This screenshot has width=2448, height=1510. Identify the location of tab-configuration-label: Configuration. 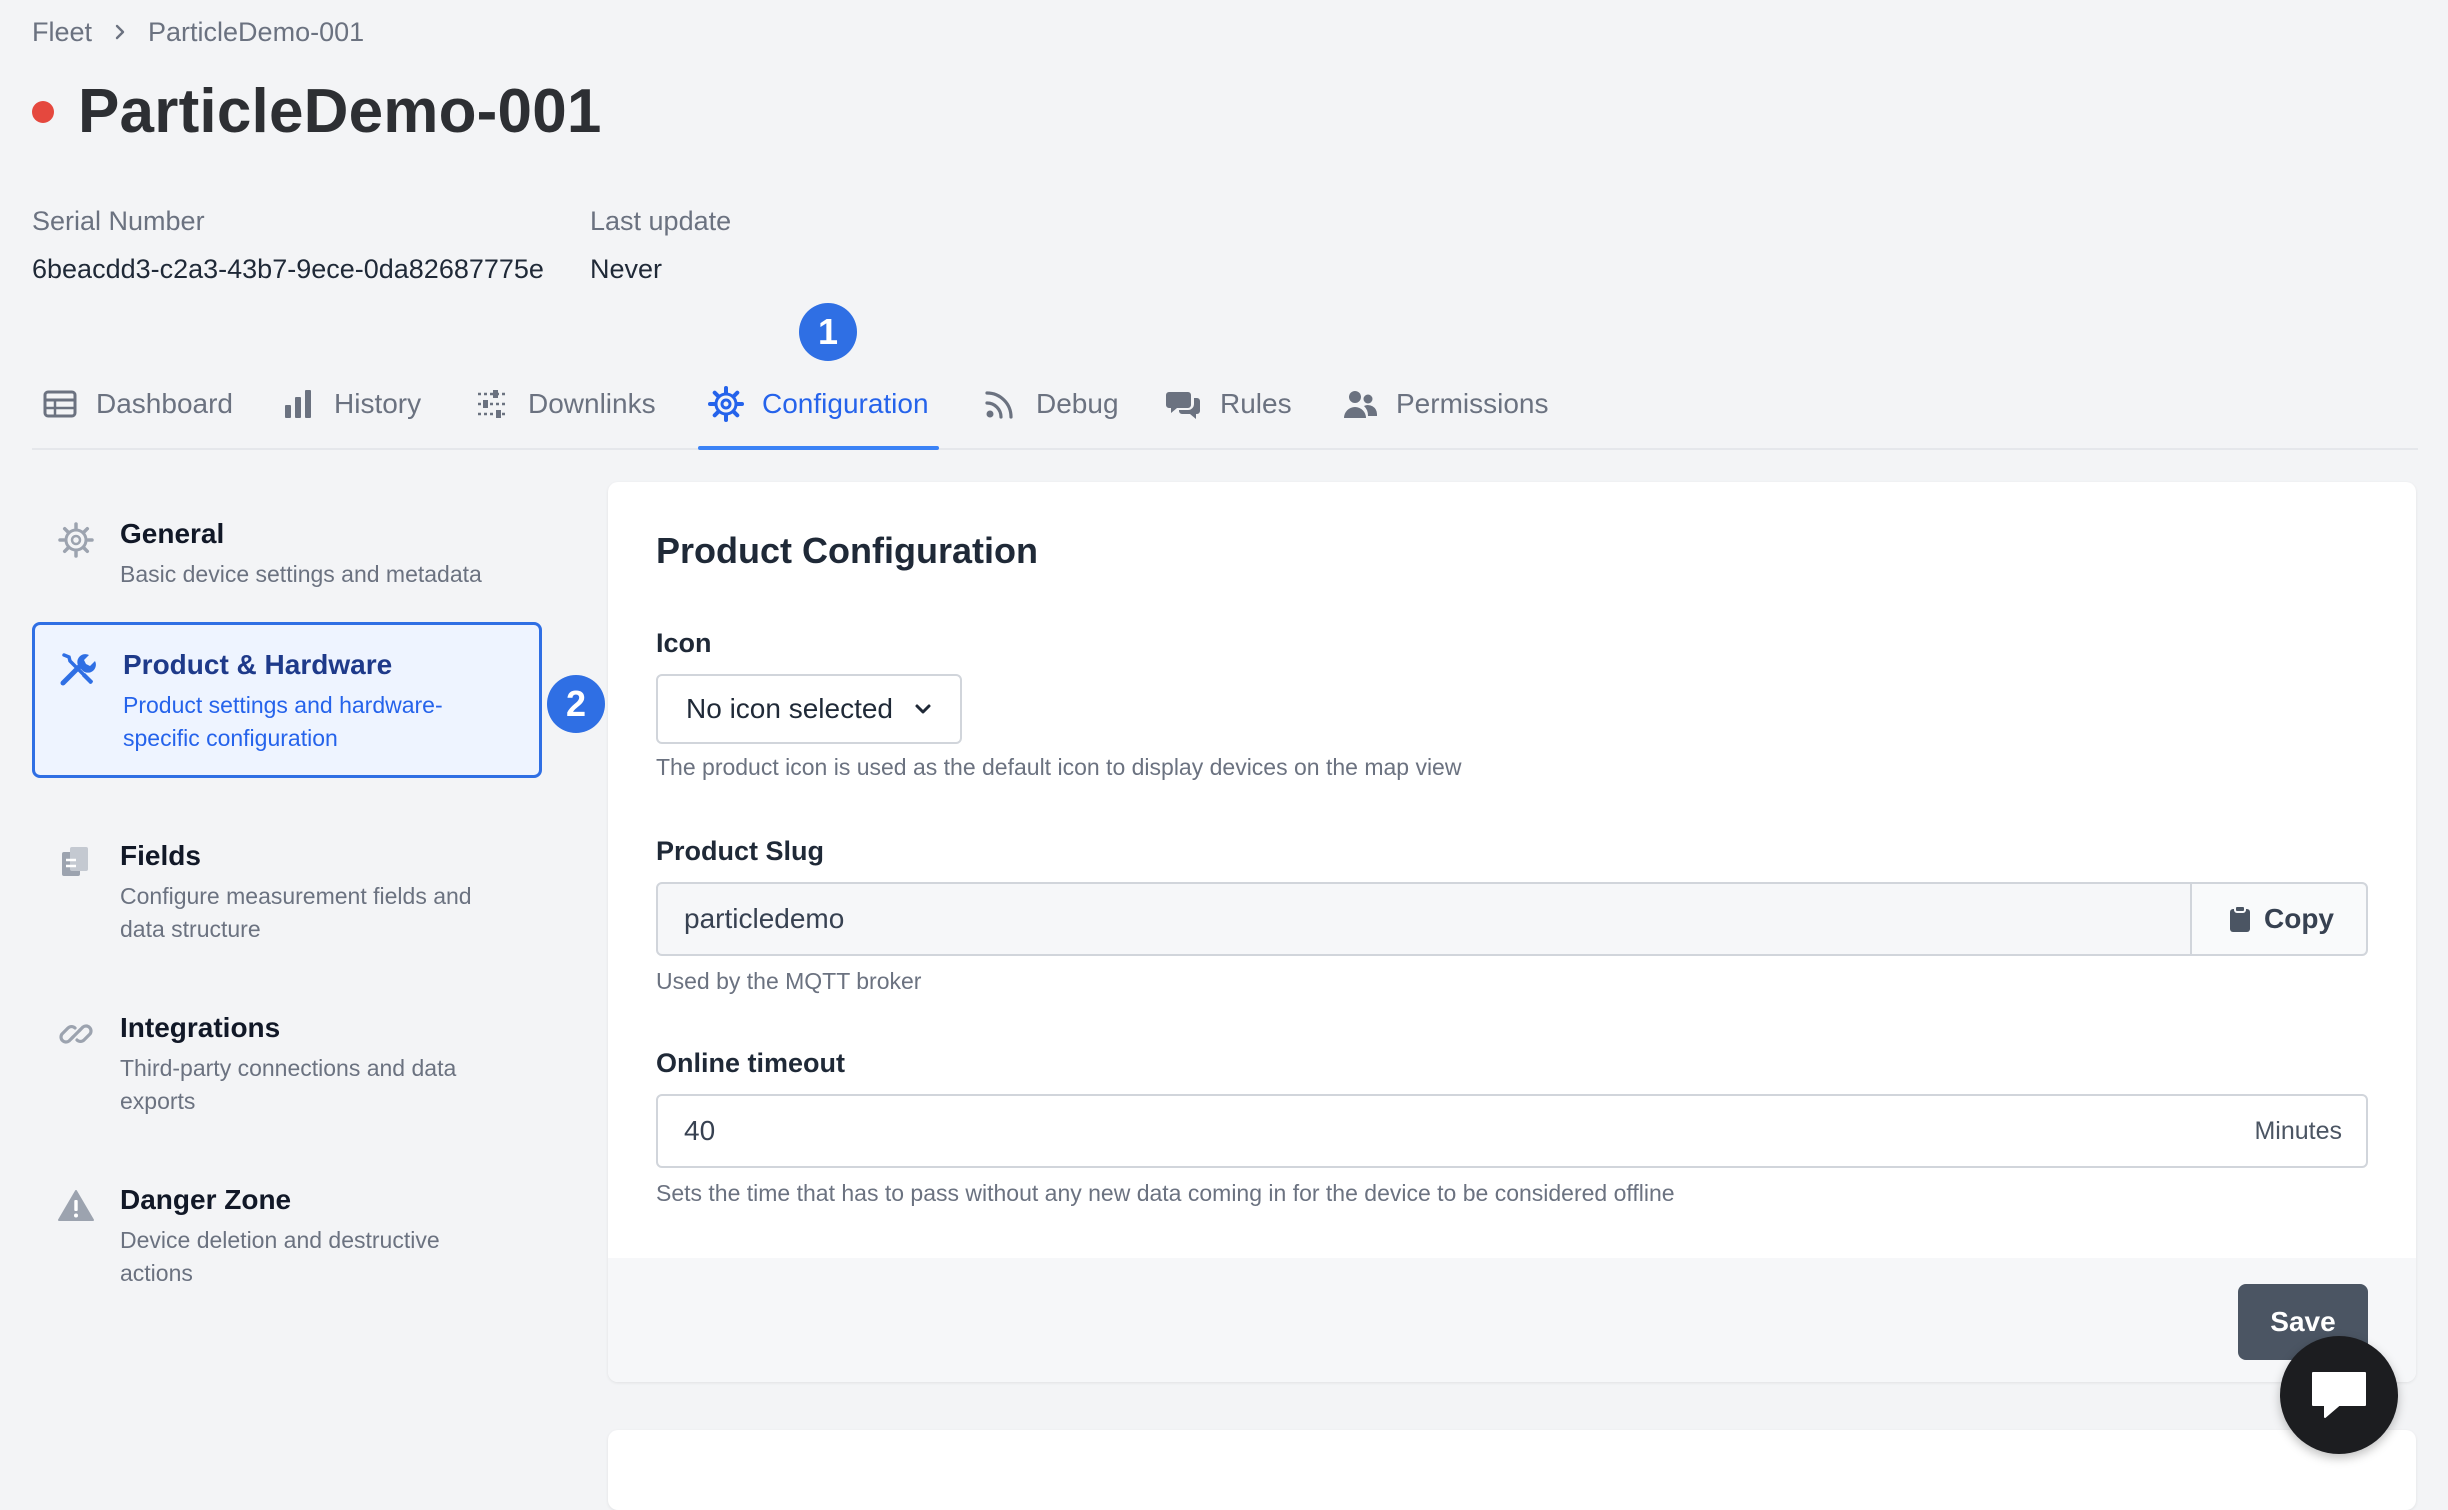
(845, 403).